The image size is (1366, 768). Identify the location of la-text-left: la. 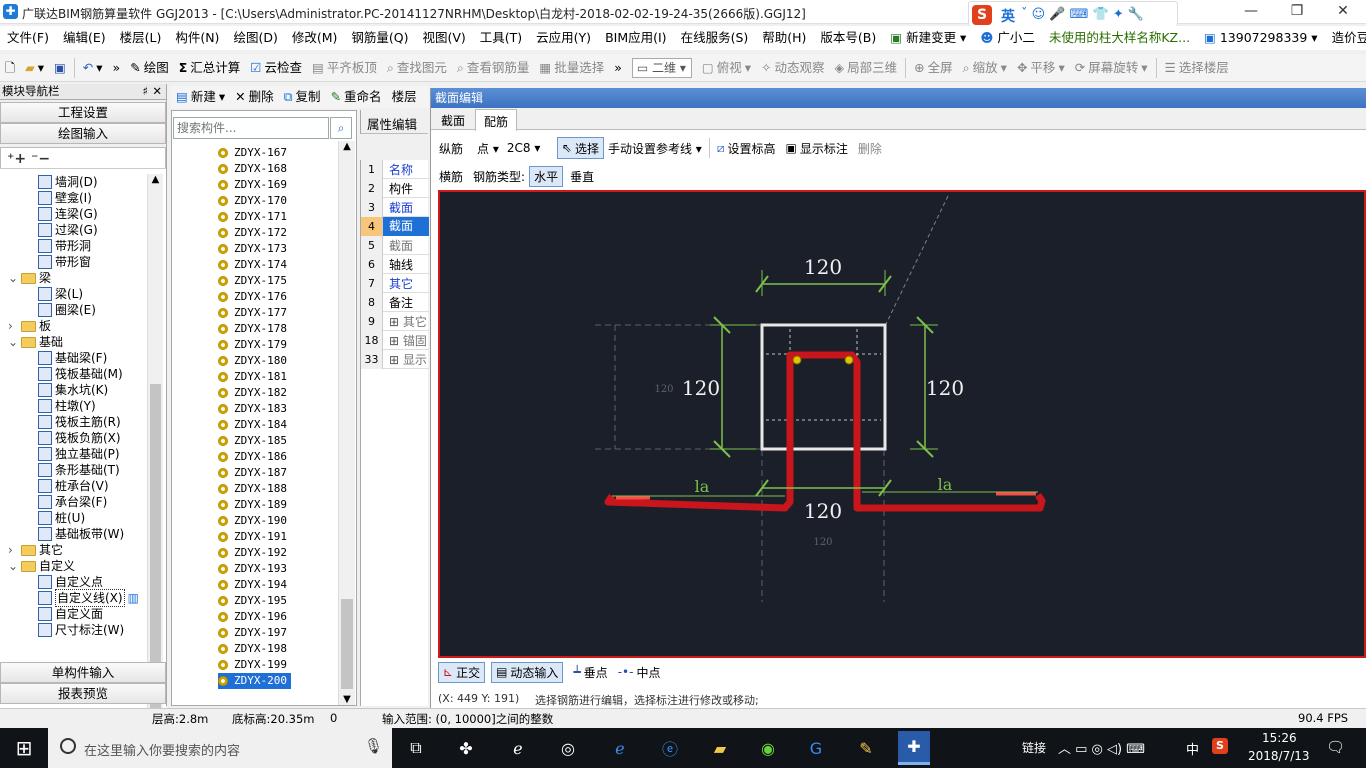
(702, 486).